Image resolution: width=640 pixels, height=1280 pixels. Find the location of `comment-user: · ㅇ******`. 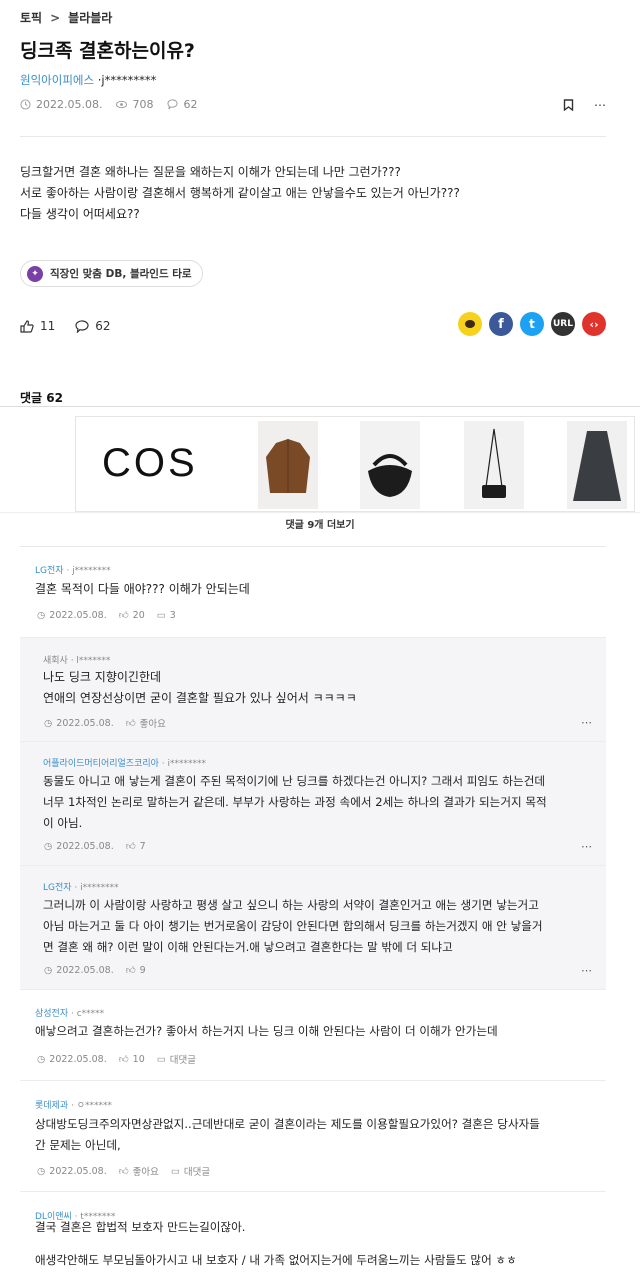

comment-user: · ㅇ****** is located at coordinates (90, 1106).